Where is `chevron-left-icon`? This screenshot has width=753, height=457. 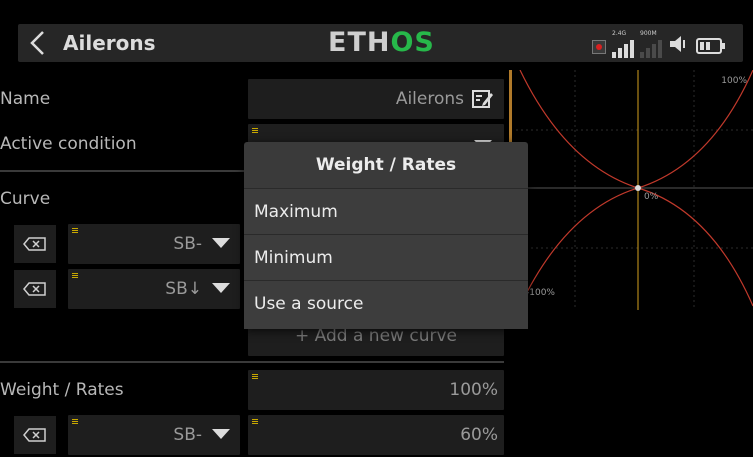
chevron-left-icon is located at coordinates (37, 43).